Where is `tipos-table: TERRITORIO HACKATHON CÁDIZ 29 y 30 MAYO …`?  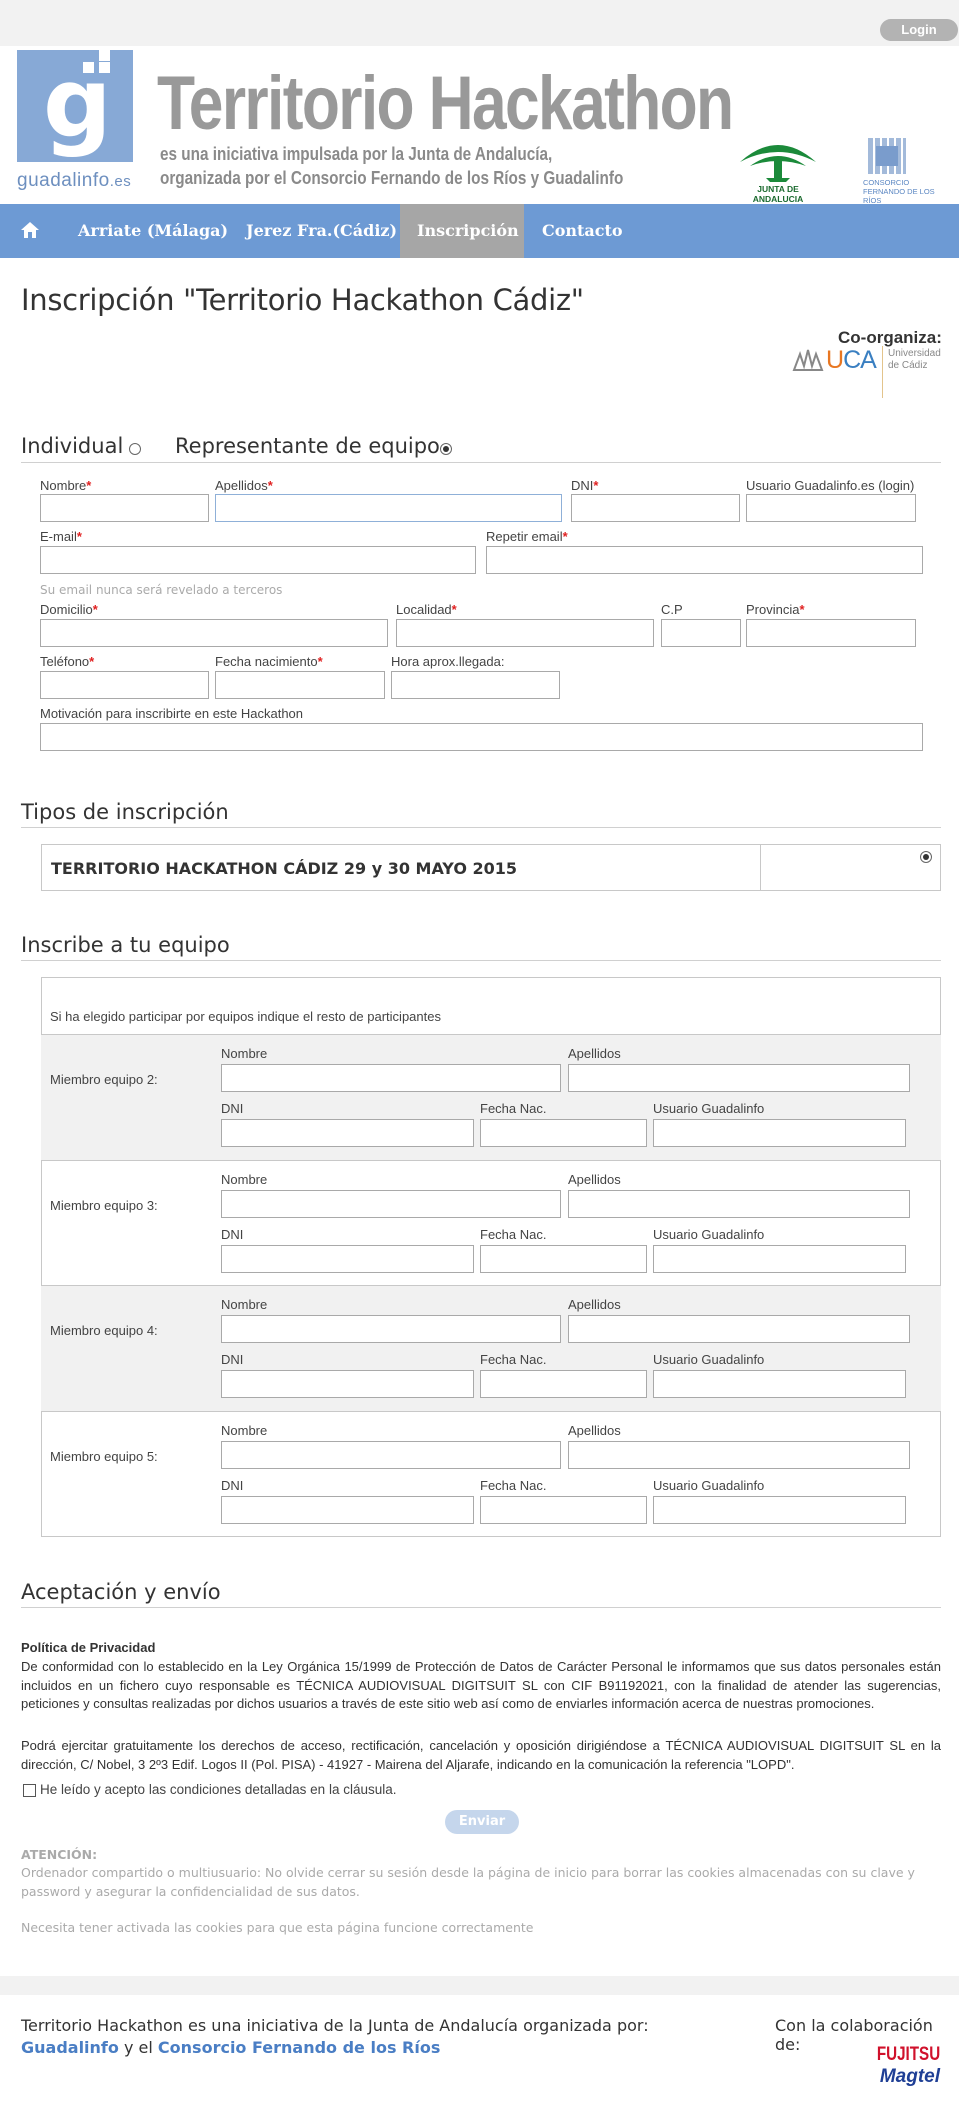
tipos-table: TERRITORIO HACKATHON CÁDIZ 29 y 30 MAYO … is located at coordinates (491, 867).